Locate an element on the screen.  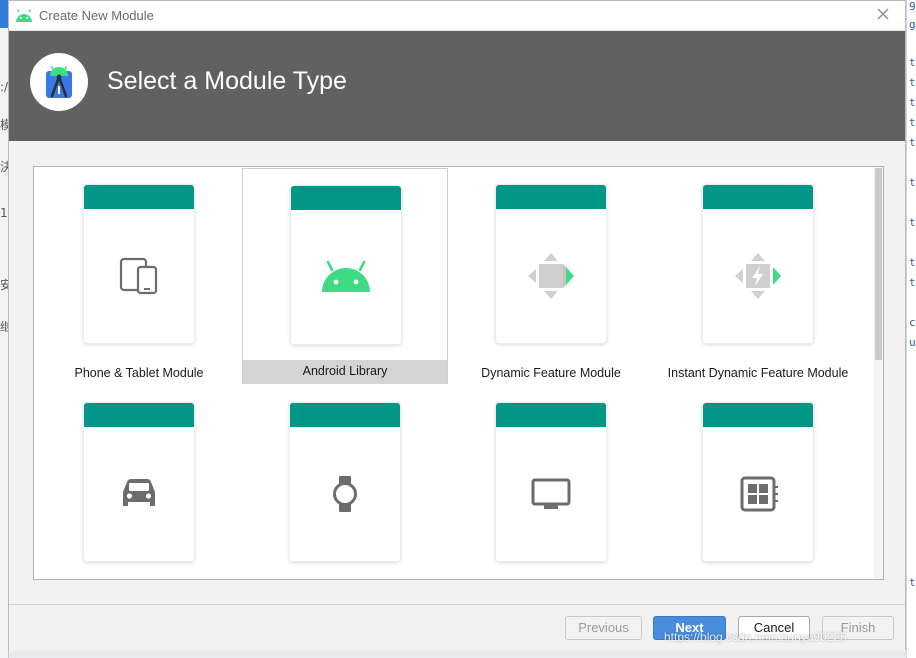
background-glyph: 9 is located at coordinates (912, 6).